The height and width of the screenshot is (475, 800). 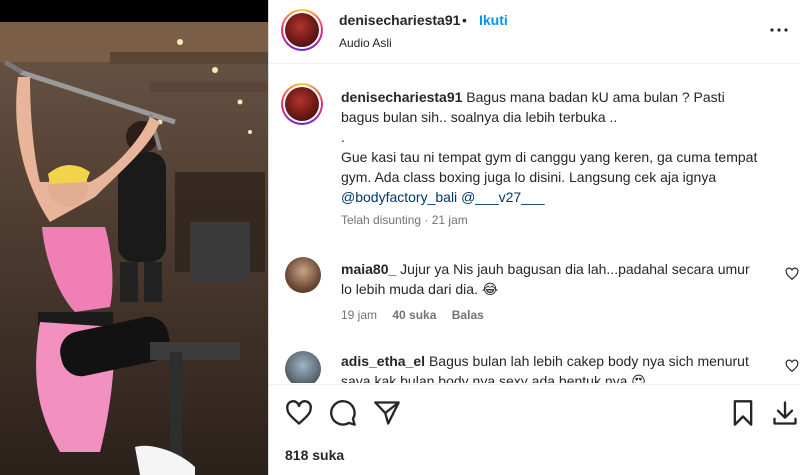 I want to click on audio-label: Audio Asli, so click(x=365, y=43).